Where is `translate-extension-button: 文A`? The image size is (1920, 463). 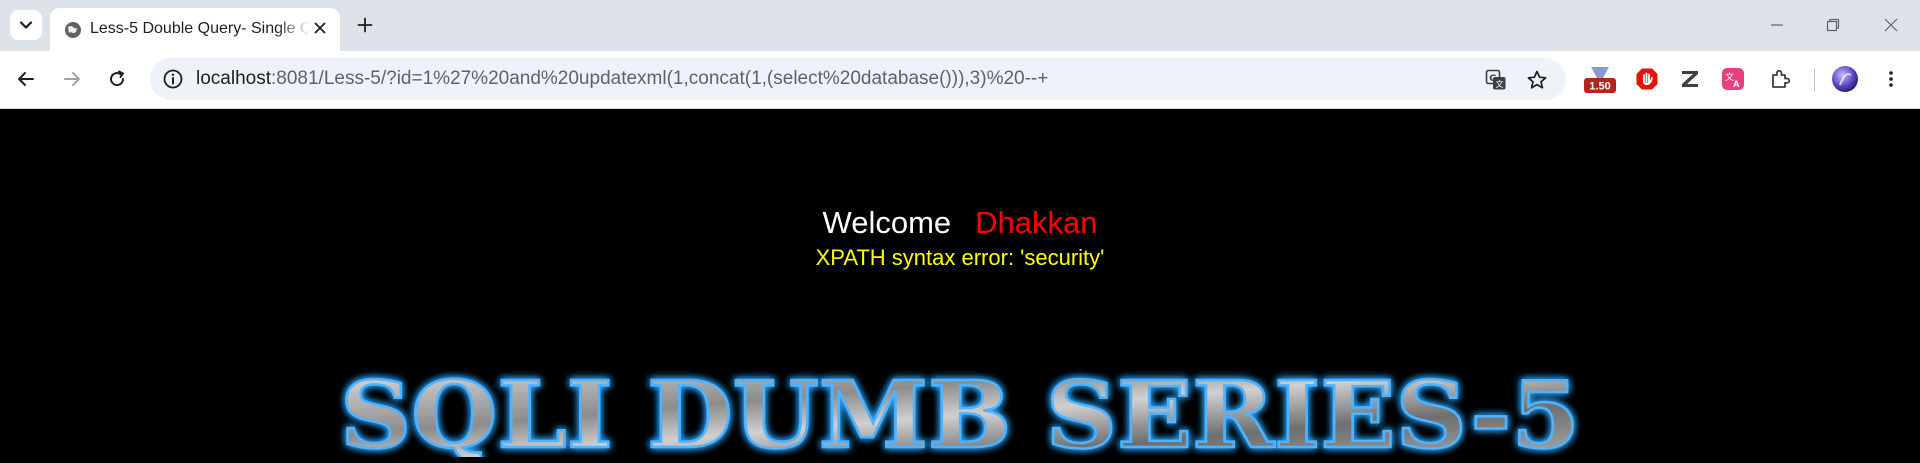 translate-extension-button: 文A is located at coordinates (1733, 79).